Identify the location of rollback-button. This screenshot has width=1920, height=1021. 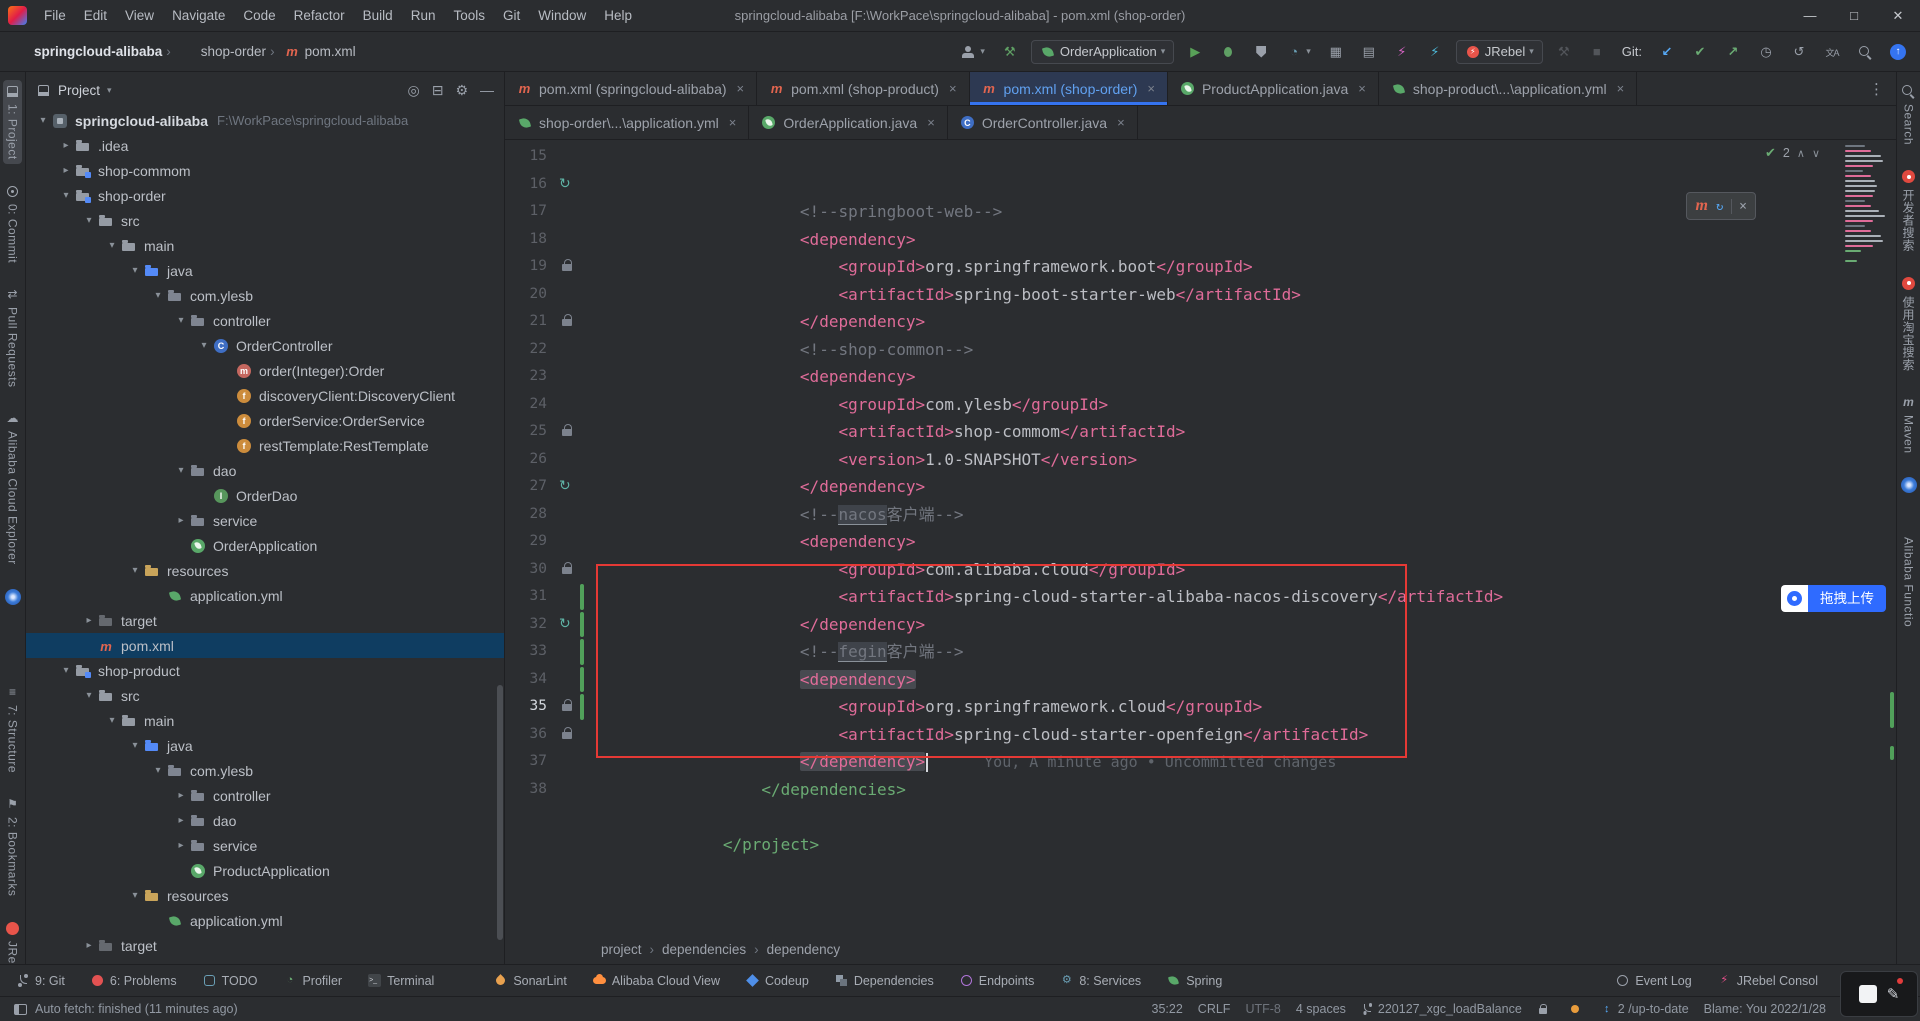
(1799, 52).